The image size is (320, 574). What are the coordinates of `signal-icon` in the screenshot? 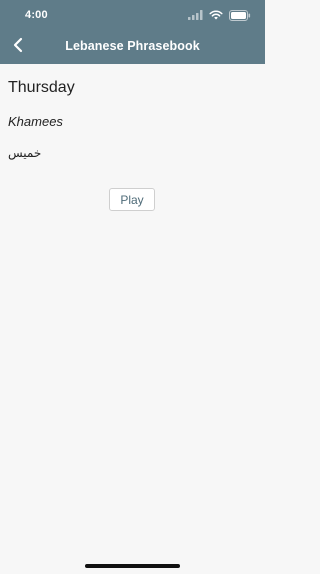 It's located at (195, 15).